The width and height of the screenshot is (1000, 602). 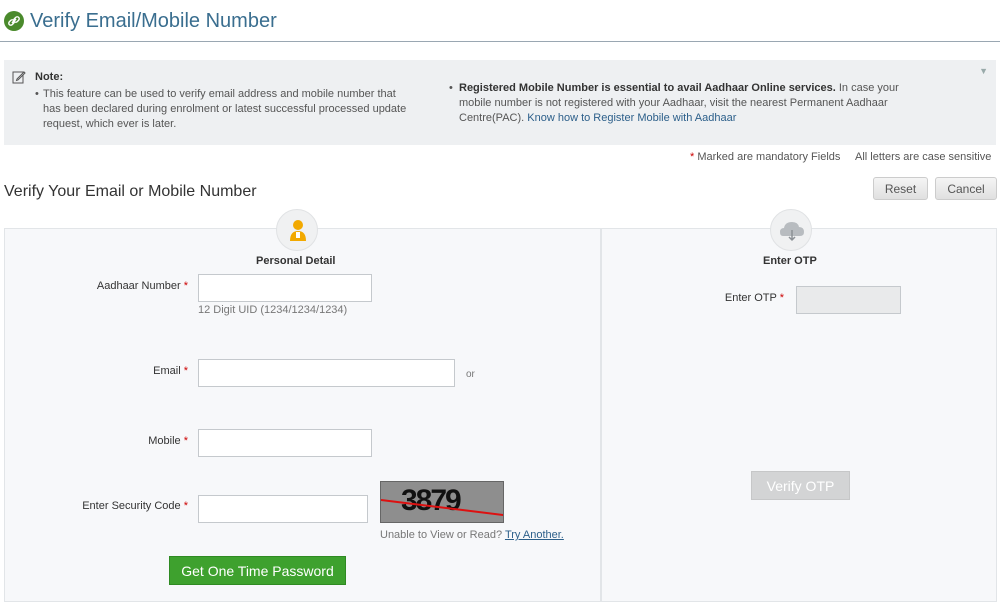 What do you see at coordinates (49, 77) in the screenshot?
I see `note-title: Note:` at bounding box center [49, 77].